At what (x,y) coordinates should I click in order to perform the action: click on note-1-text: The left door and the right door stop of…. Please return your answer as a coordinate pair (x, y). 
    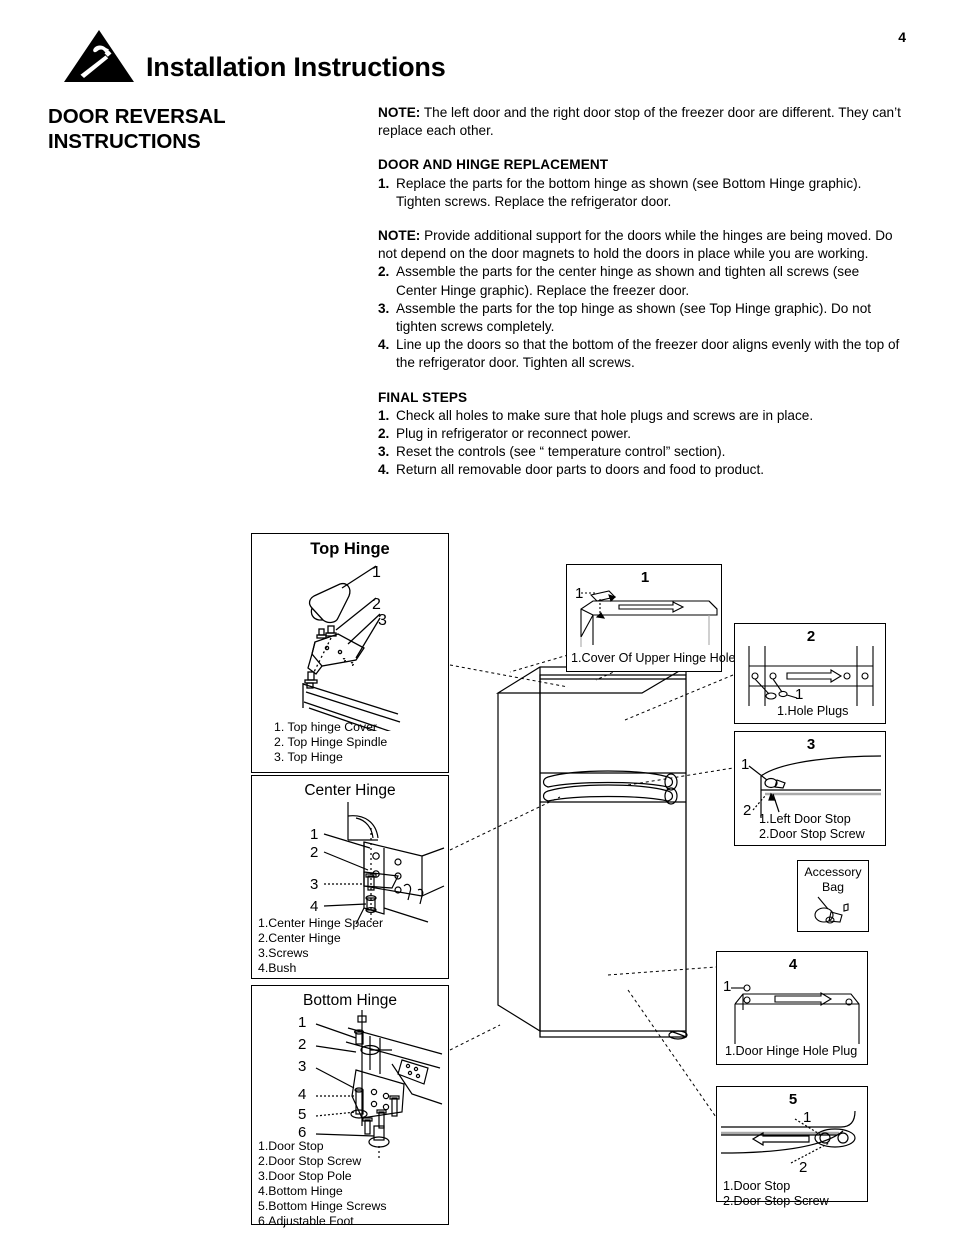
    Looking at the image, I should click on (639, 122).